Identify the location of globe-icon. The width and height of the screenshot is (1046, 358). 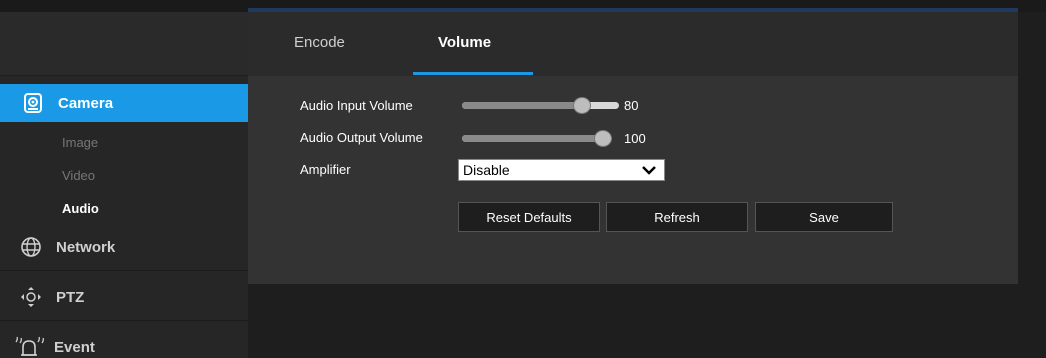
(31, 247).